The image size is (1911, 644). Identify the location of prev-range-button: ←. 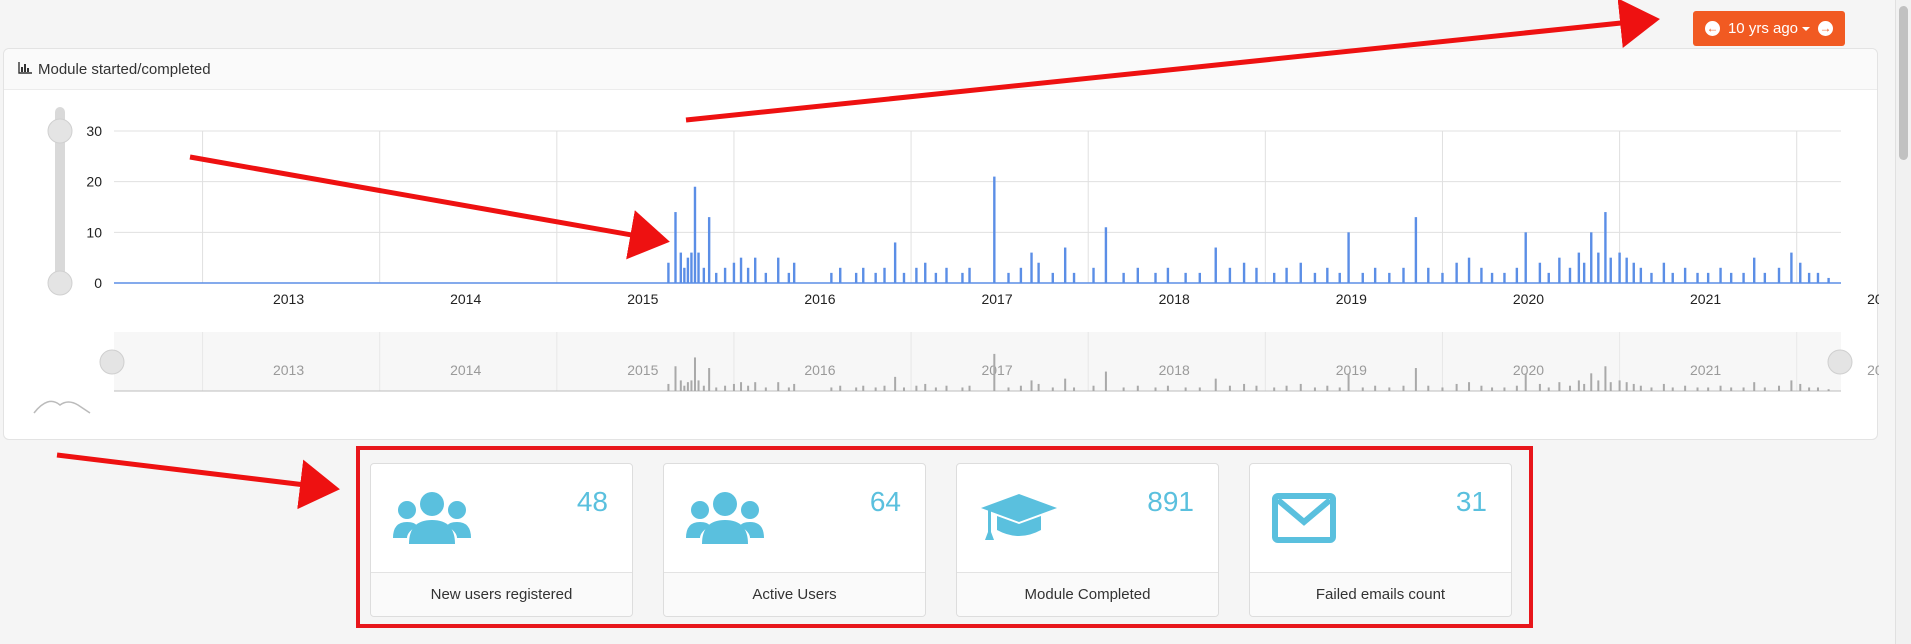
(1712, 28).